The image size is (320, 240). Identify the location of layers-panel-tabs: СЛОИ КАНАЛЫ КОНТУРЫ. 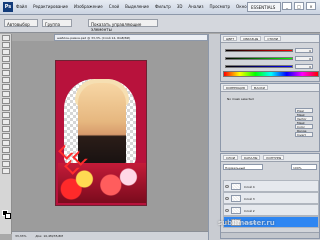
(270, 158).